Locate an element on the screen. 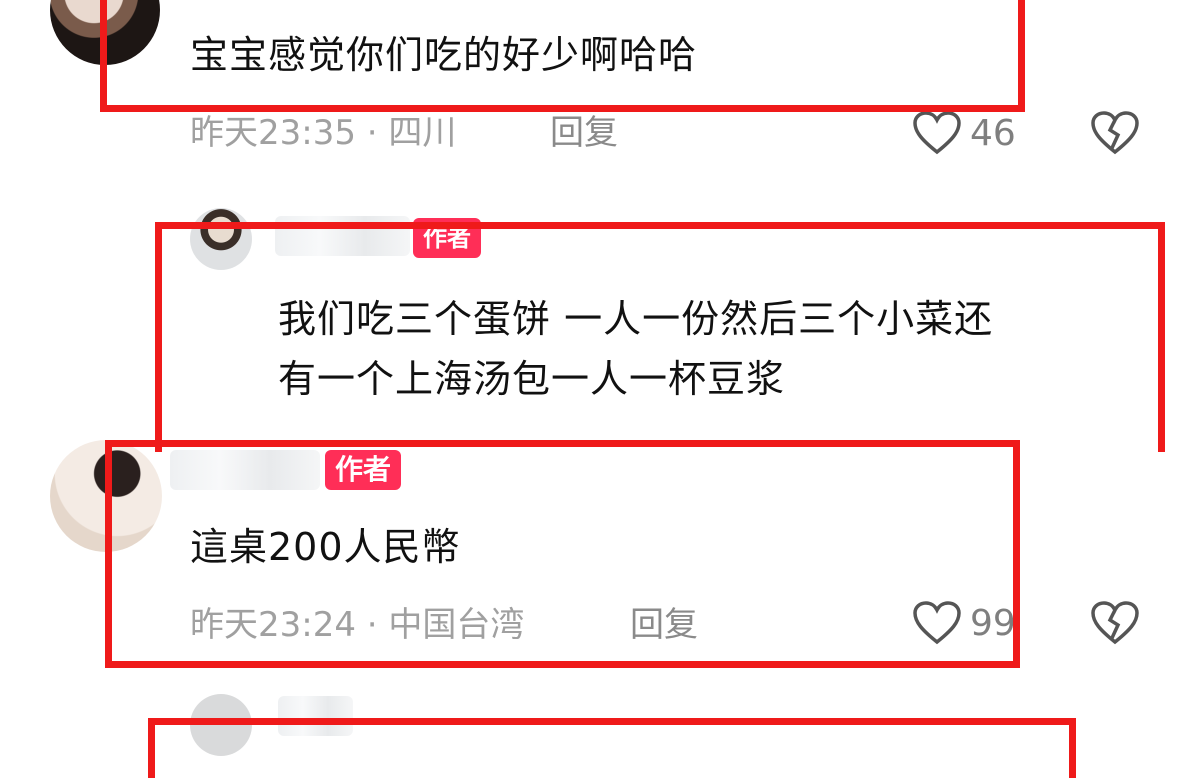 This screenshot has width=1200, height=778. like-button is located at coordinates (937, 133).